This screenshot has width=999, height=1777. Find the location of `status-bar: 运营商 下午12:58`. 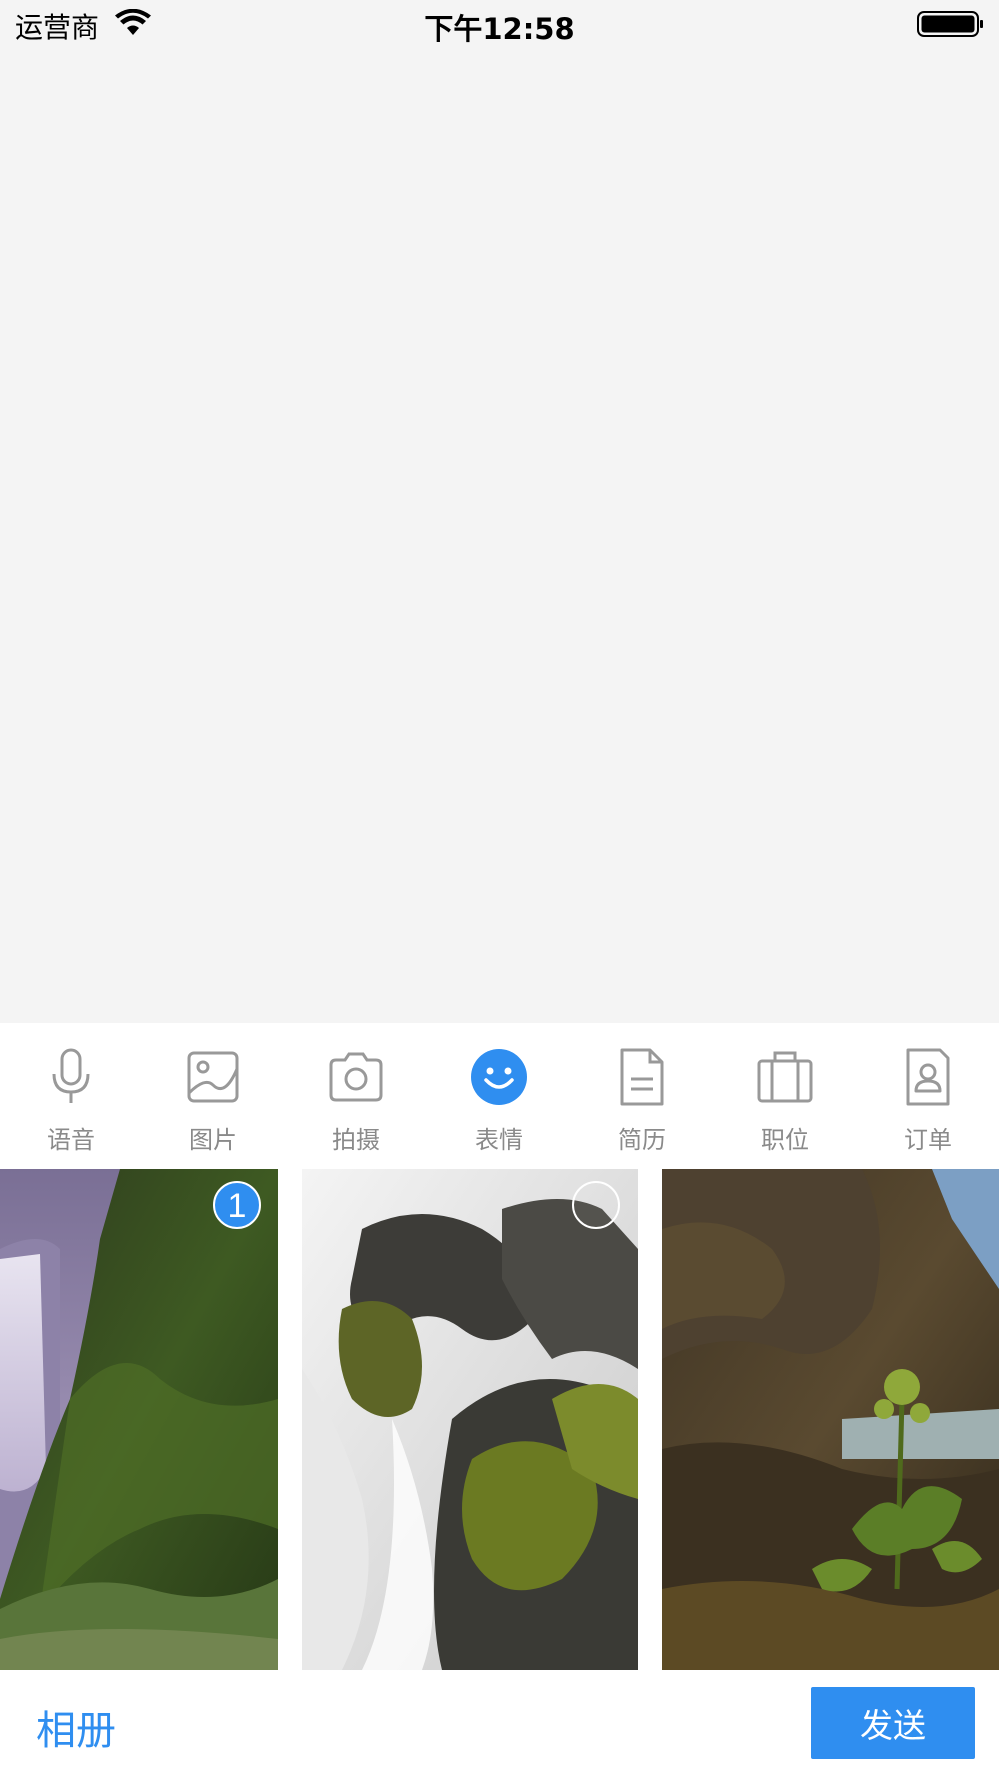

status-bar: 运营商 下午12:58 is located at coordinates (499, 25).